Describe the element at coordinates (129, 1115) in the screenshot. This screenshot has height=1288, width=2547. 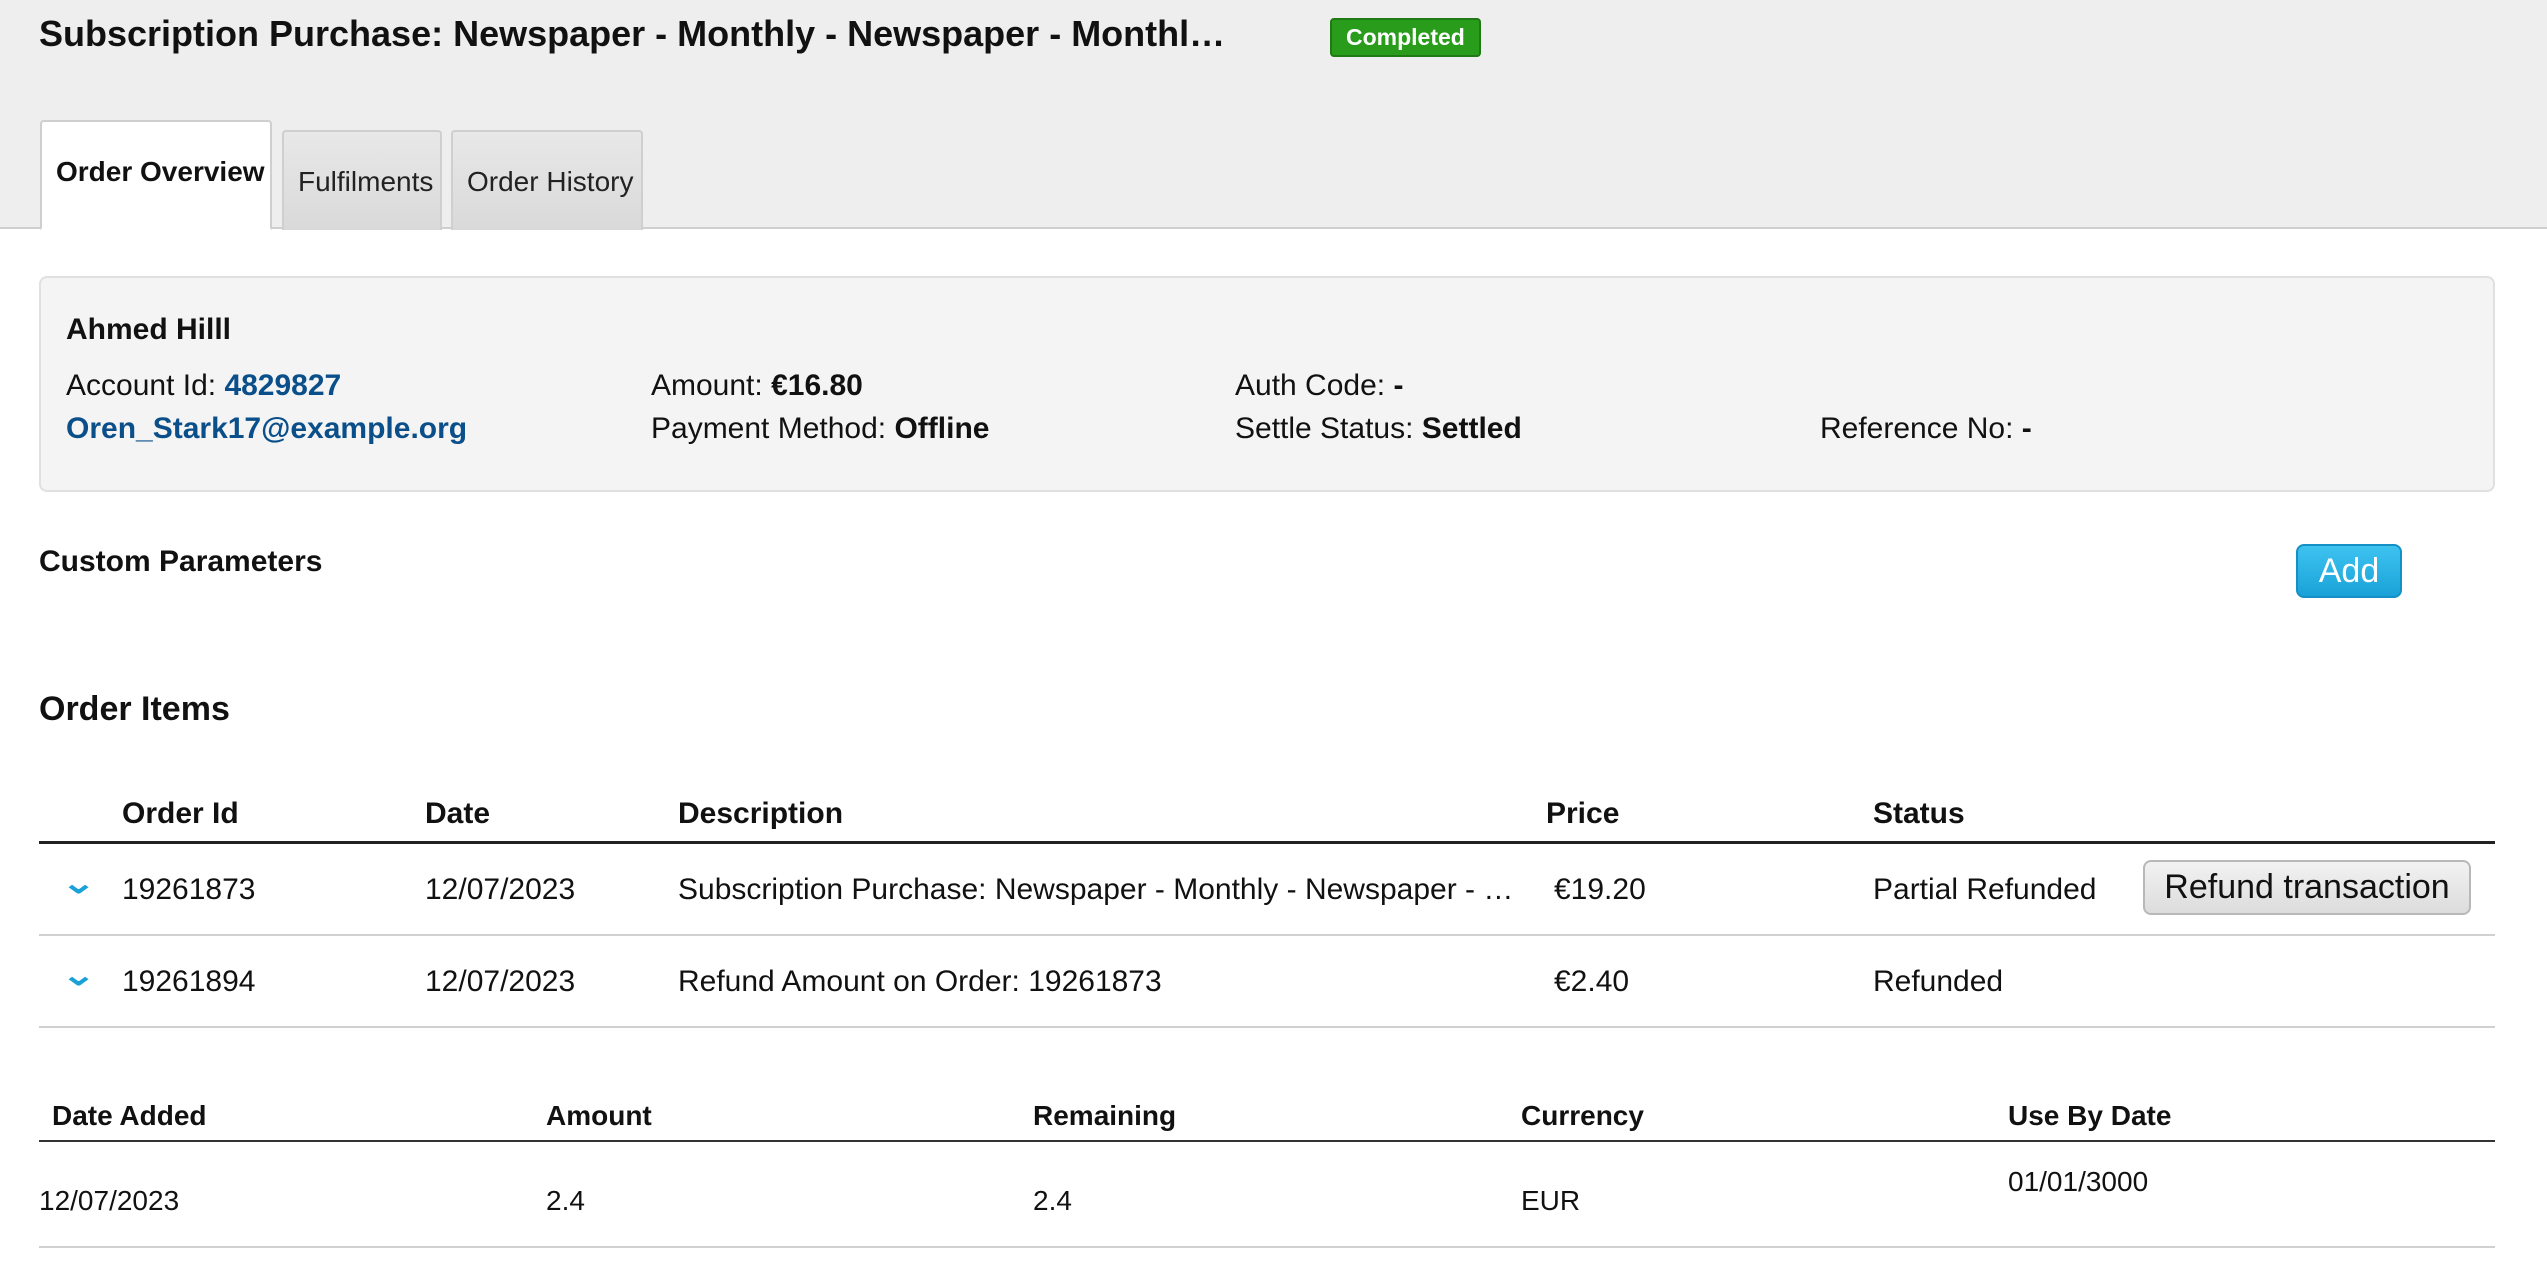
I see `column-header-date-added: Date Added` at that location.